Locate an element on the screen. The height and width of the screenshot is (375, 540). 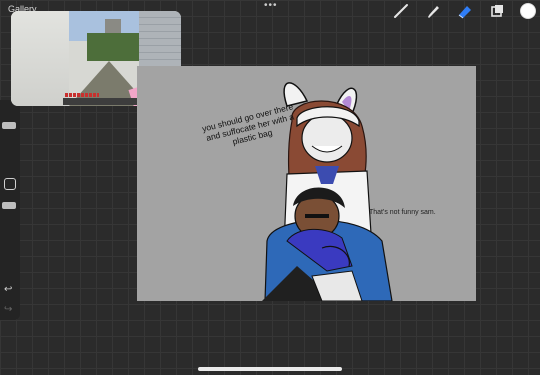
smudge-icon is located at coordinates (433, 11).